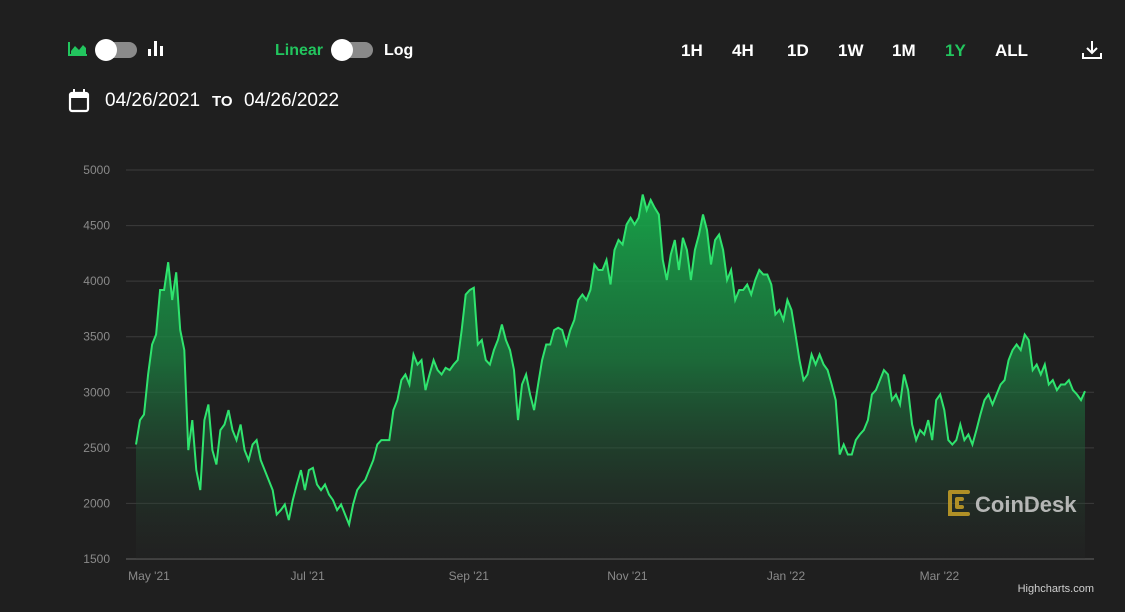  Describe the element at coordinates (96, 170) in the screenshot. I see `y-tick-label: 5000` at that location.